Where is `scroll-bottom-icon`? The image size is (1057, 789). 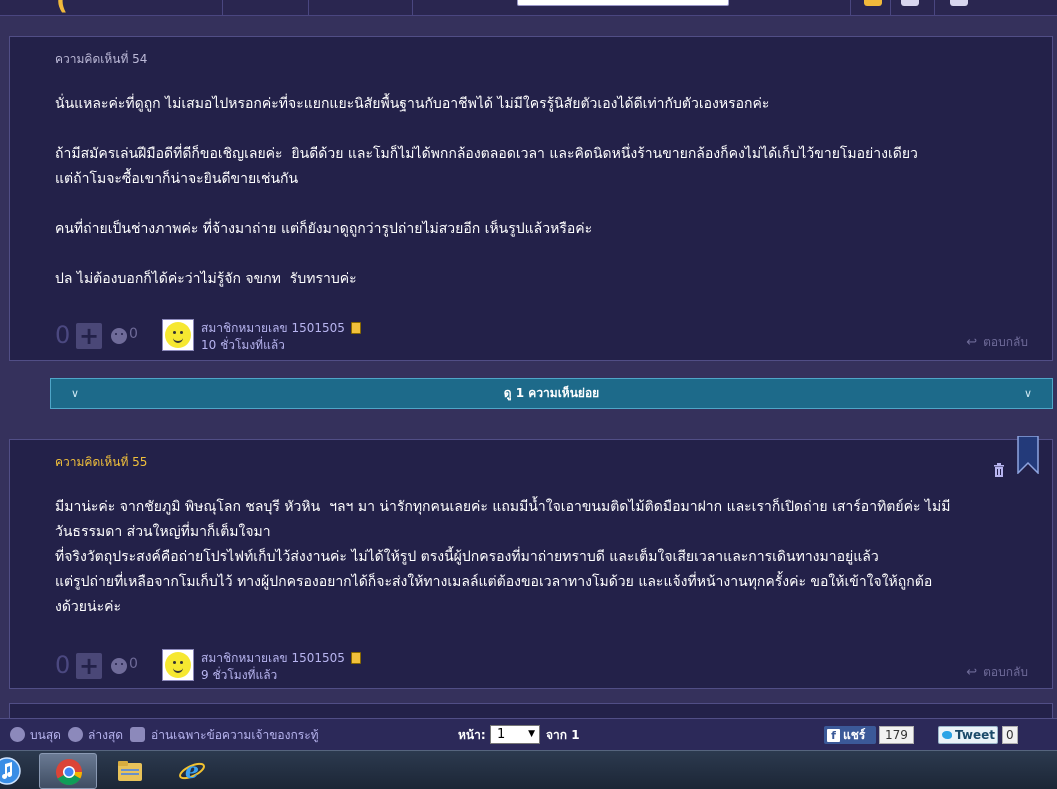 scroll-bottom-icon is located at coordinates (75, 734).